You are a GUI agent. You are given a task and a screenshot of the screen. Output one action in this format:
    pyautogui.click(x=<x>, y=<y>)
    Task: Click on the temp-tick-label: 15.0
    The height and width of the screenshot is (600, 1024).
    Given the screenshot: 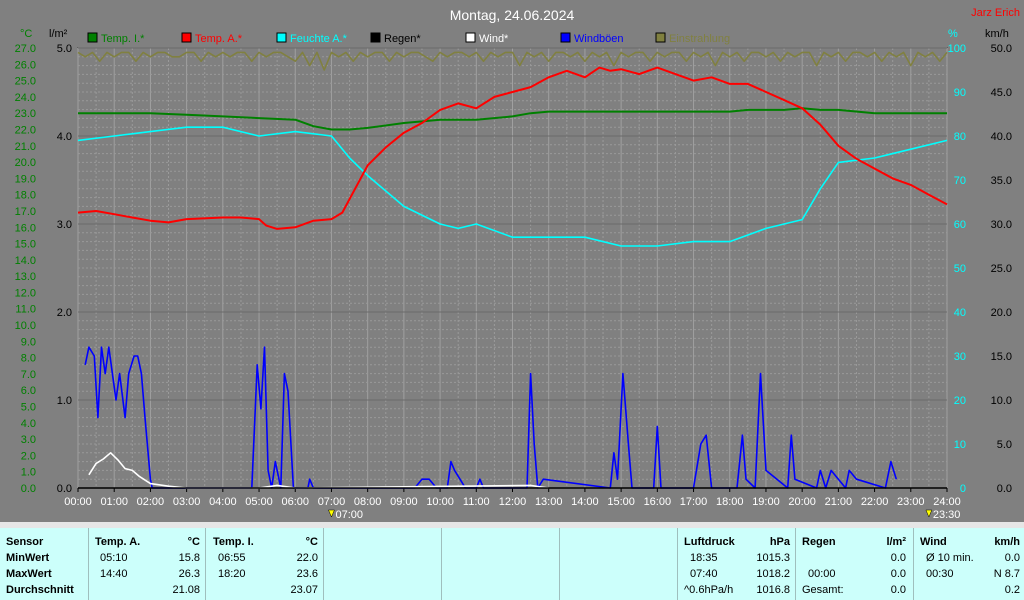 What is the action you would take?
    pyautogui.click(x=25, y=245)
    